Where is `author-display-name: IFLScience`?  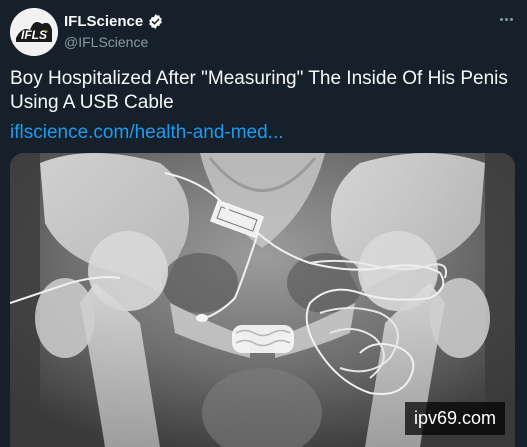
author-display-name: IFLScience is located at coordinates (103, 21).